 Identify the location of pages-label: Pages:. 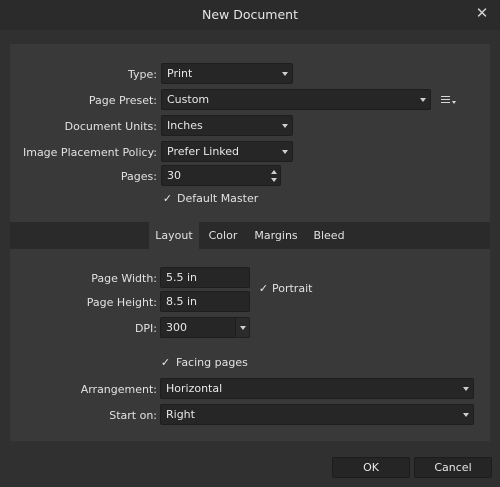
(138, 176).